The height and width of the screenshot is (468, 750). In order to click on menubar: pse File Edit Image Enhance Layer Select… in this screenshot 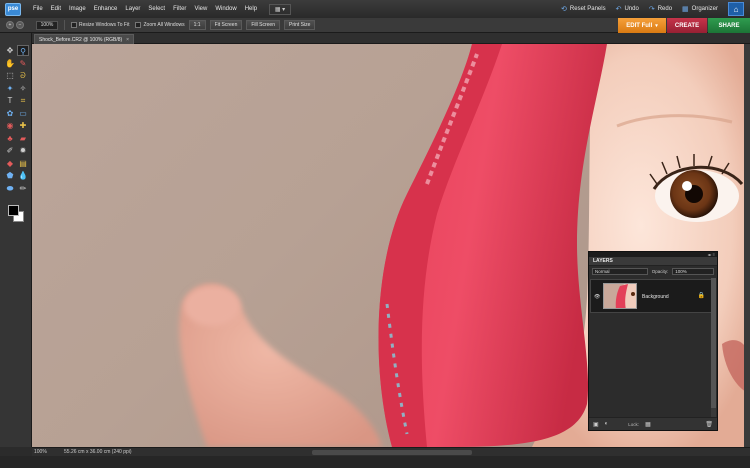, I will do `click(375, 9)`.